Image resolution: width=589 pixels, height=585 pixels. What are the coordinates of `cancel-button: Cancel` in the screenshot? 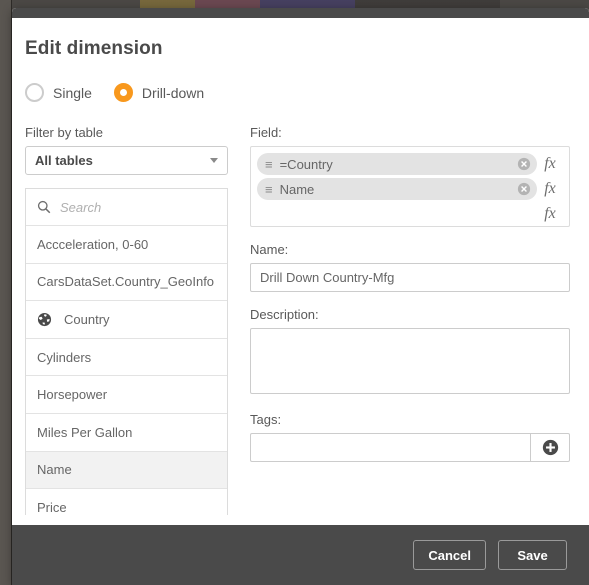 It's located at (449, 555).